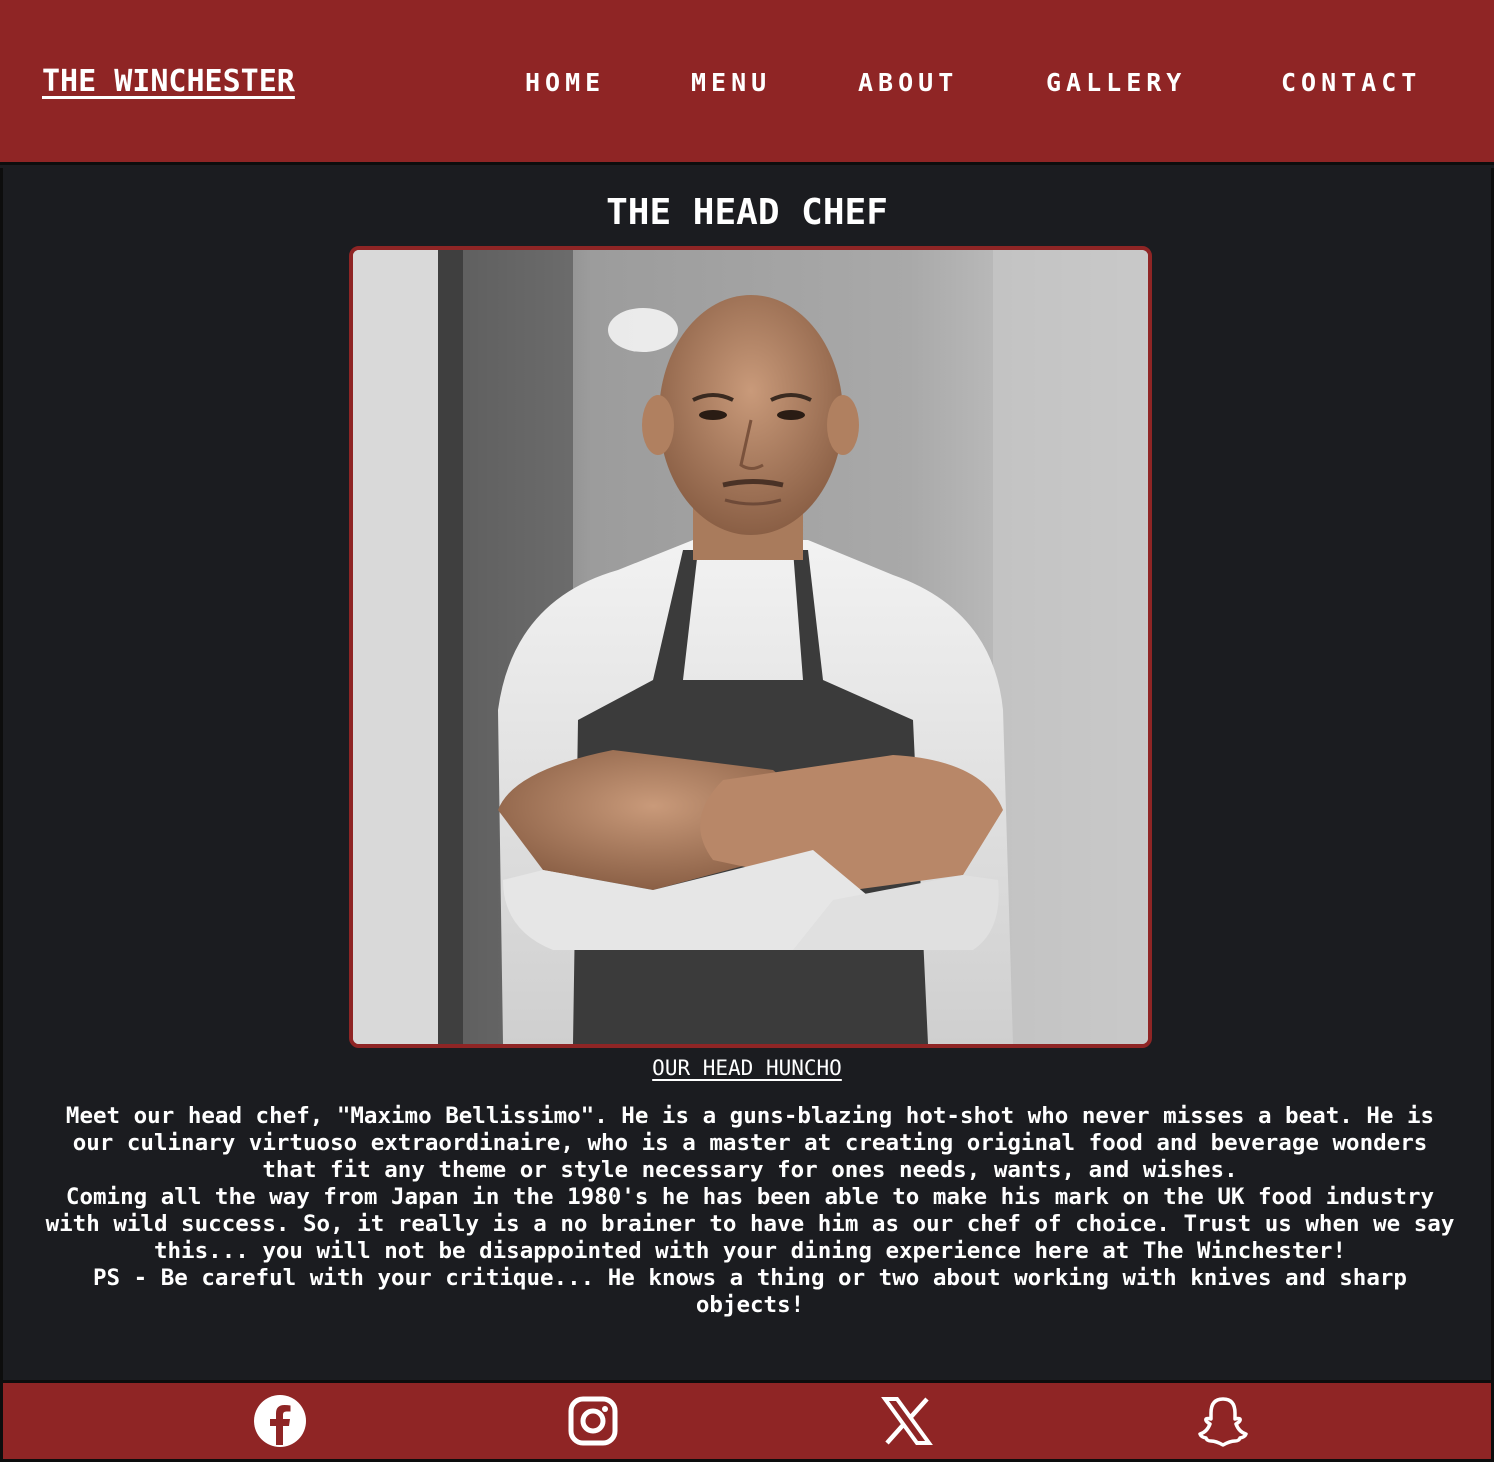  Describe the element at coordinates (747, 1421) in the screenshot. I see `site-footer` at that location.